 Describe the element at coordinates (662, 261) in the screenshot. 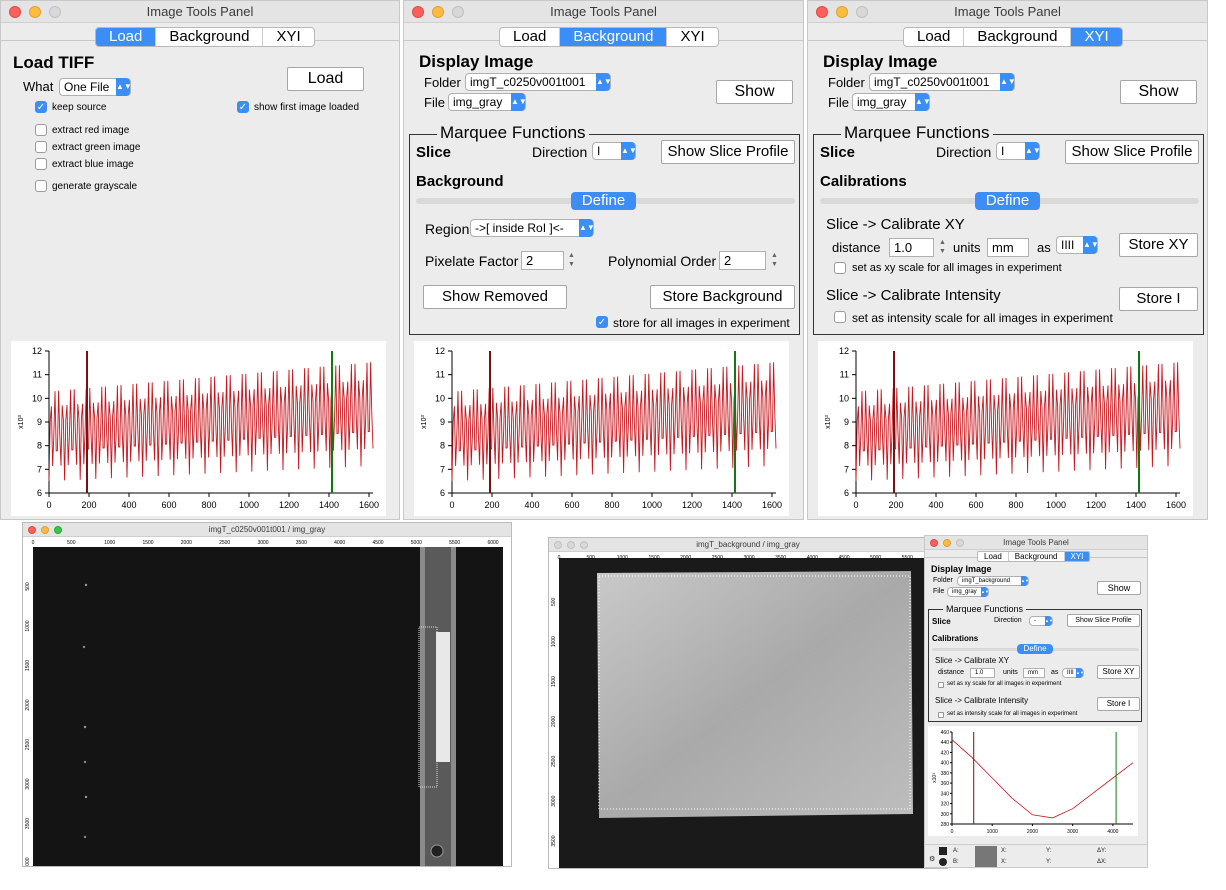

I see `poly-label: Polynomial Order` at that location.